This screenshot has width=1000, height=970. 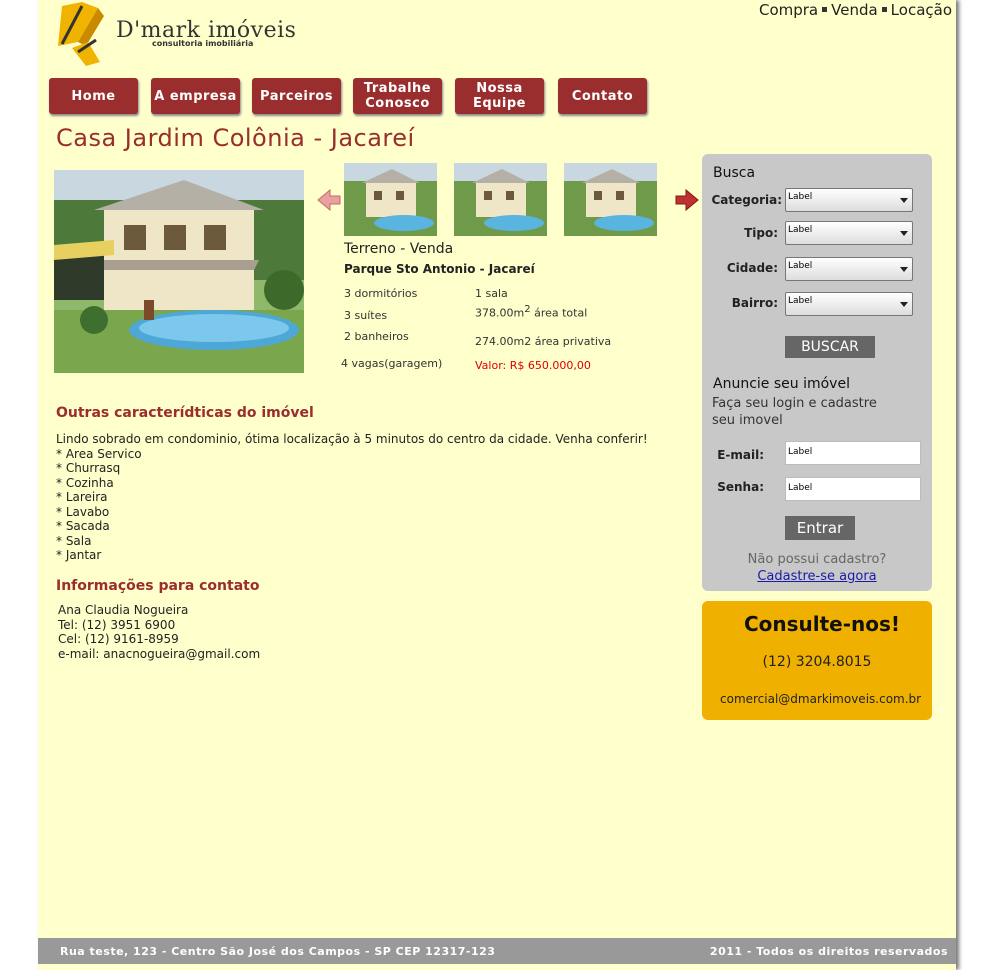 What do you see at coordinates (173, 35) in the screenshot?
I see `logo: D'mark imóveis consultoria imobiliária` at bounding box center [173, 35].